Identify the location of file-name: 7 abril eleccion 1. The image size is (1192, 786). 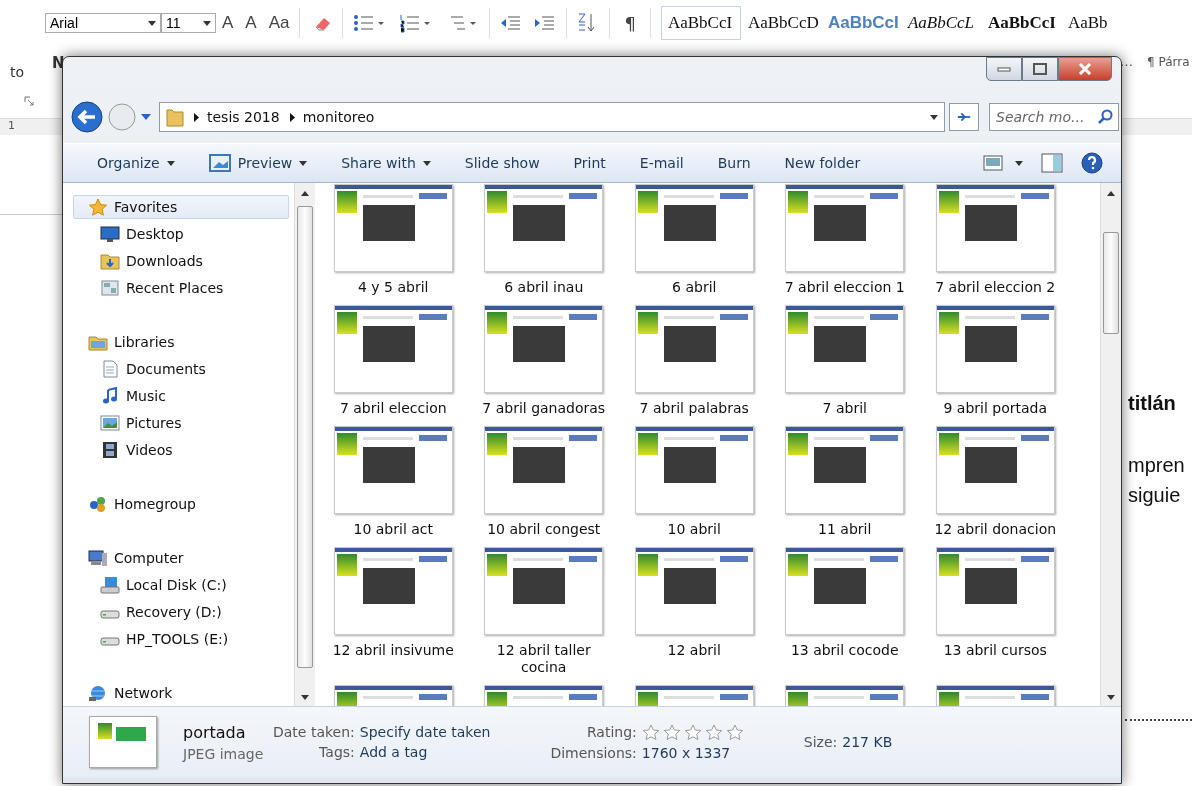
(844, 287).